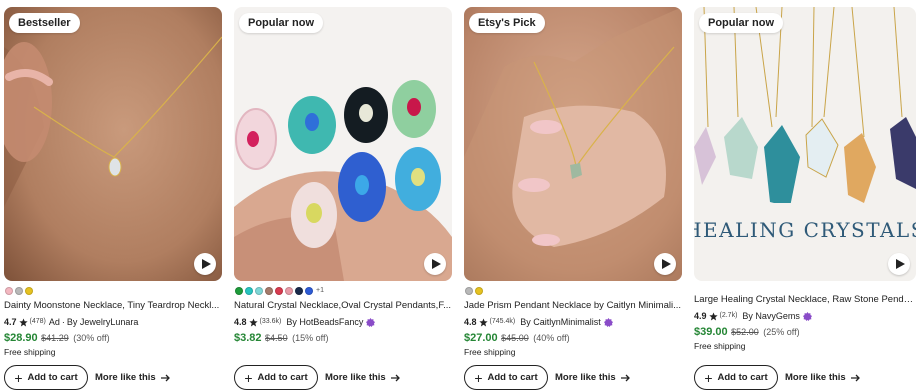 The image size is (916, 392). I want to click on sale-price: $3.82, so click(248, 338).